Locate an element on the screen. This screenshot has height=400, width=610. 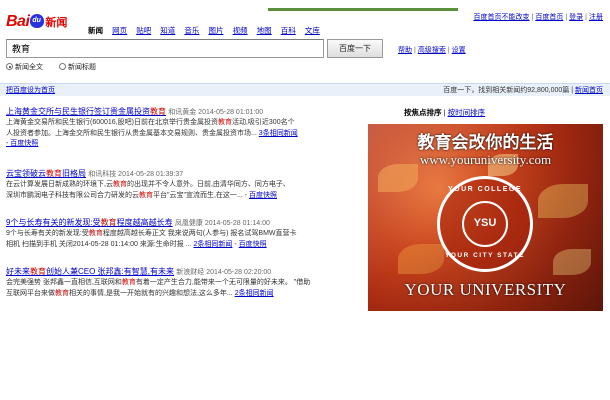
baidu-news-logo: Bai 新闻 is located at coordinates (41, 25).